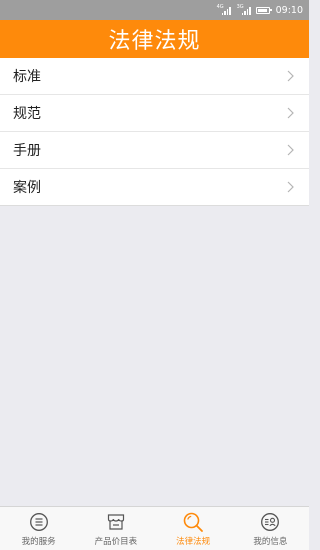  I want to click on app-header: 法律法规, so click(154, 39).